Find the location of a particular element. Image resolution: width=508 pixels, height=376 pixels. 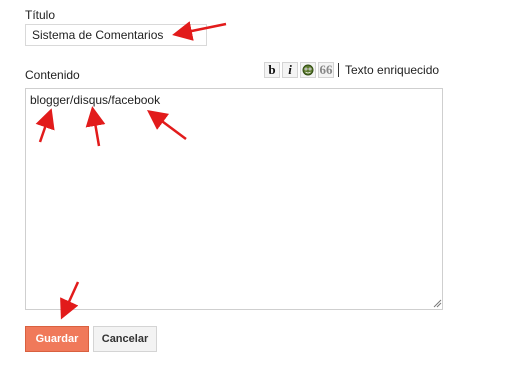

rich-text-toggle: Texto enriquecido is located at coordinates (392, 70).